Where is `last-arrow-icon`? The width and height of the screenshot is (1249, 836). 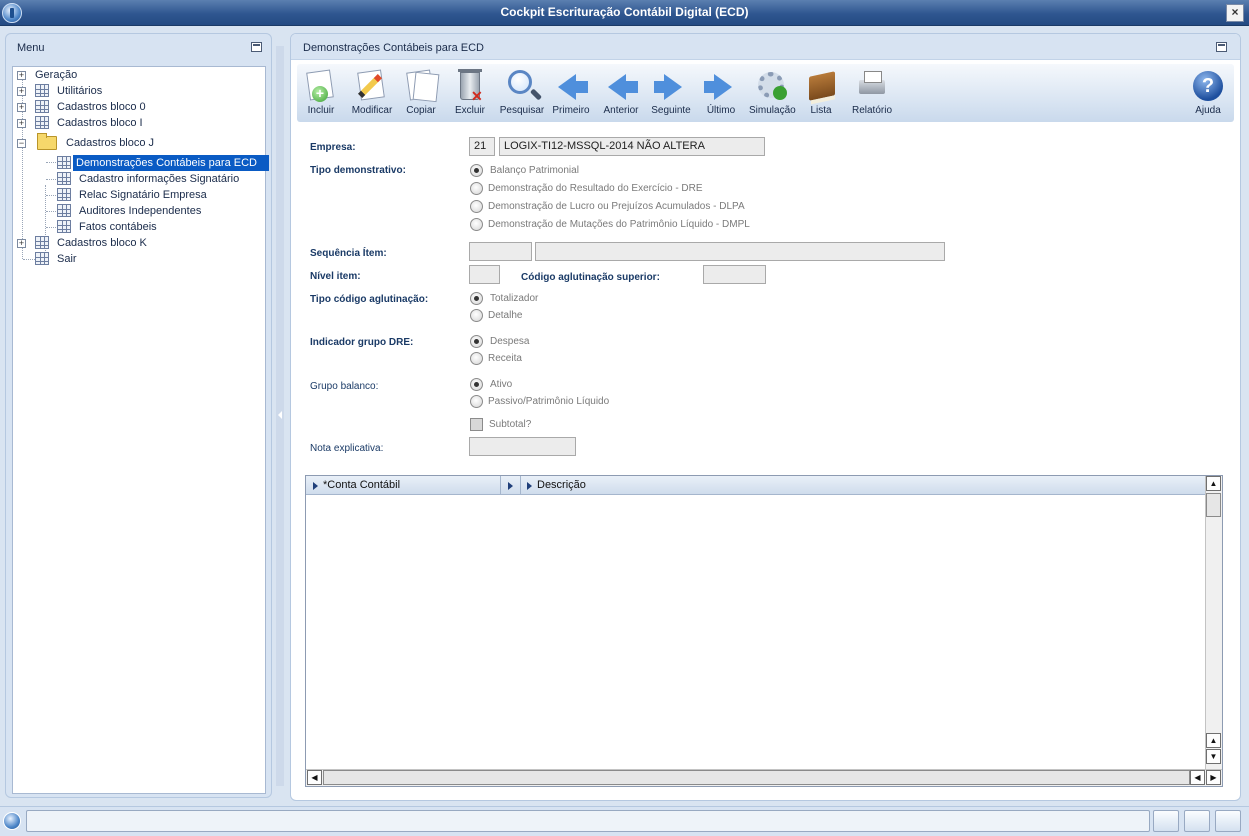 last-arrow-icon is located at coordinates (723, 87).